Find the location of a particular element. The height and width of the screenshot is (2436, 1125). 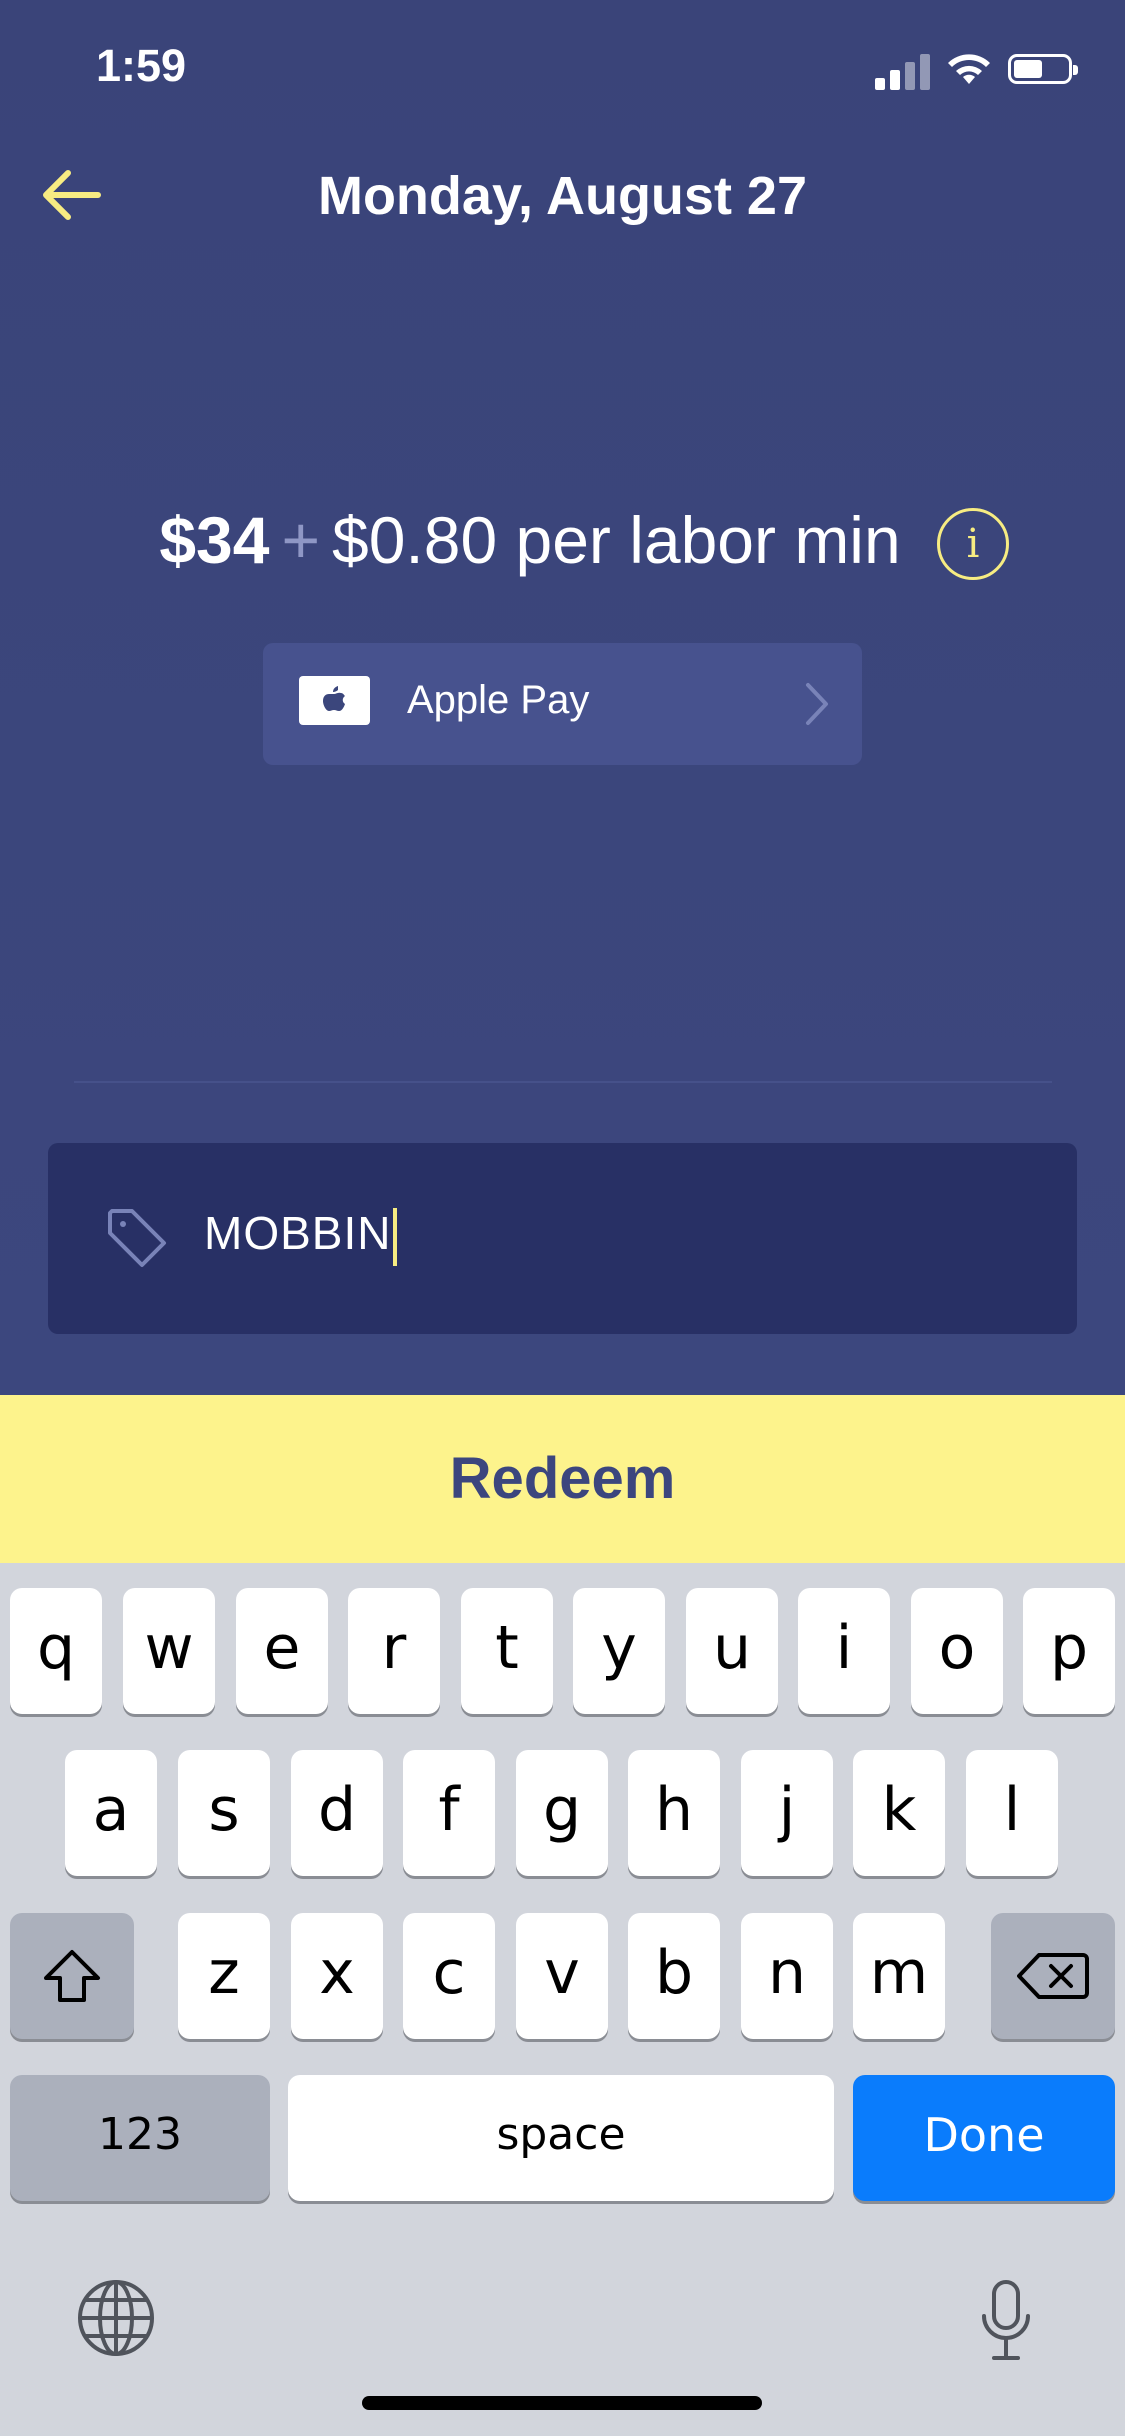

key-u: u is located at coordinates (732, 1651).